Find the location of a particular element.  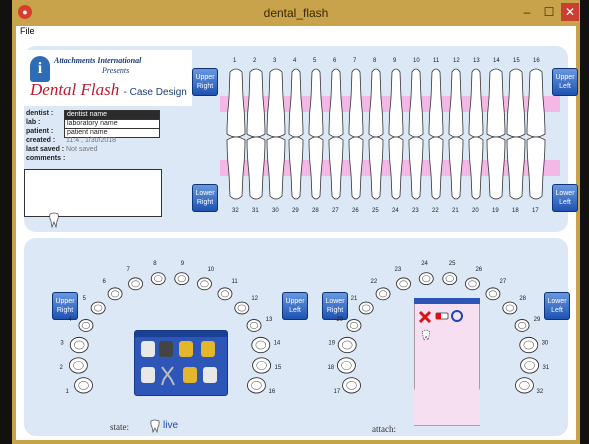

upper-tooth-number: 16 is located at coordinates (536, 61).